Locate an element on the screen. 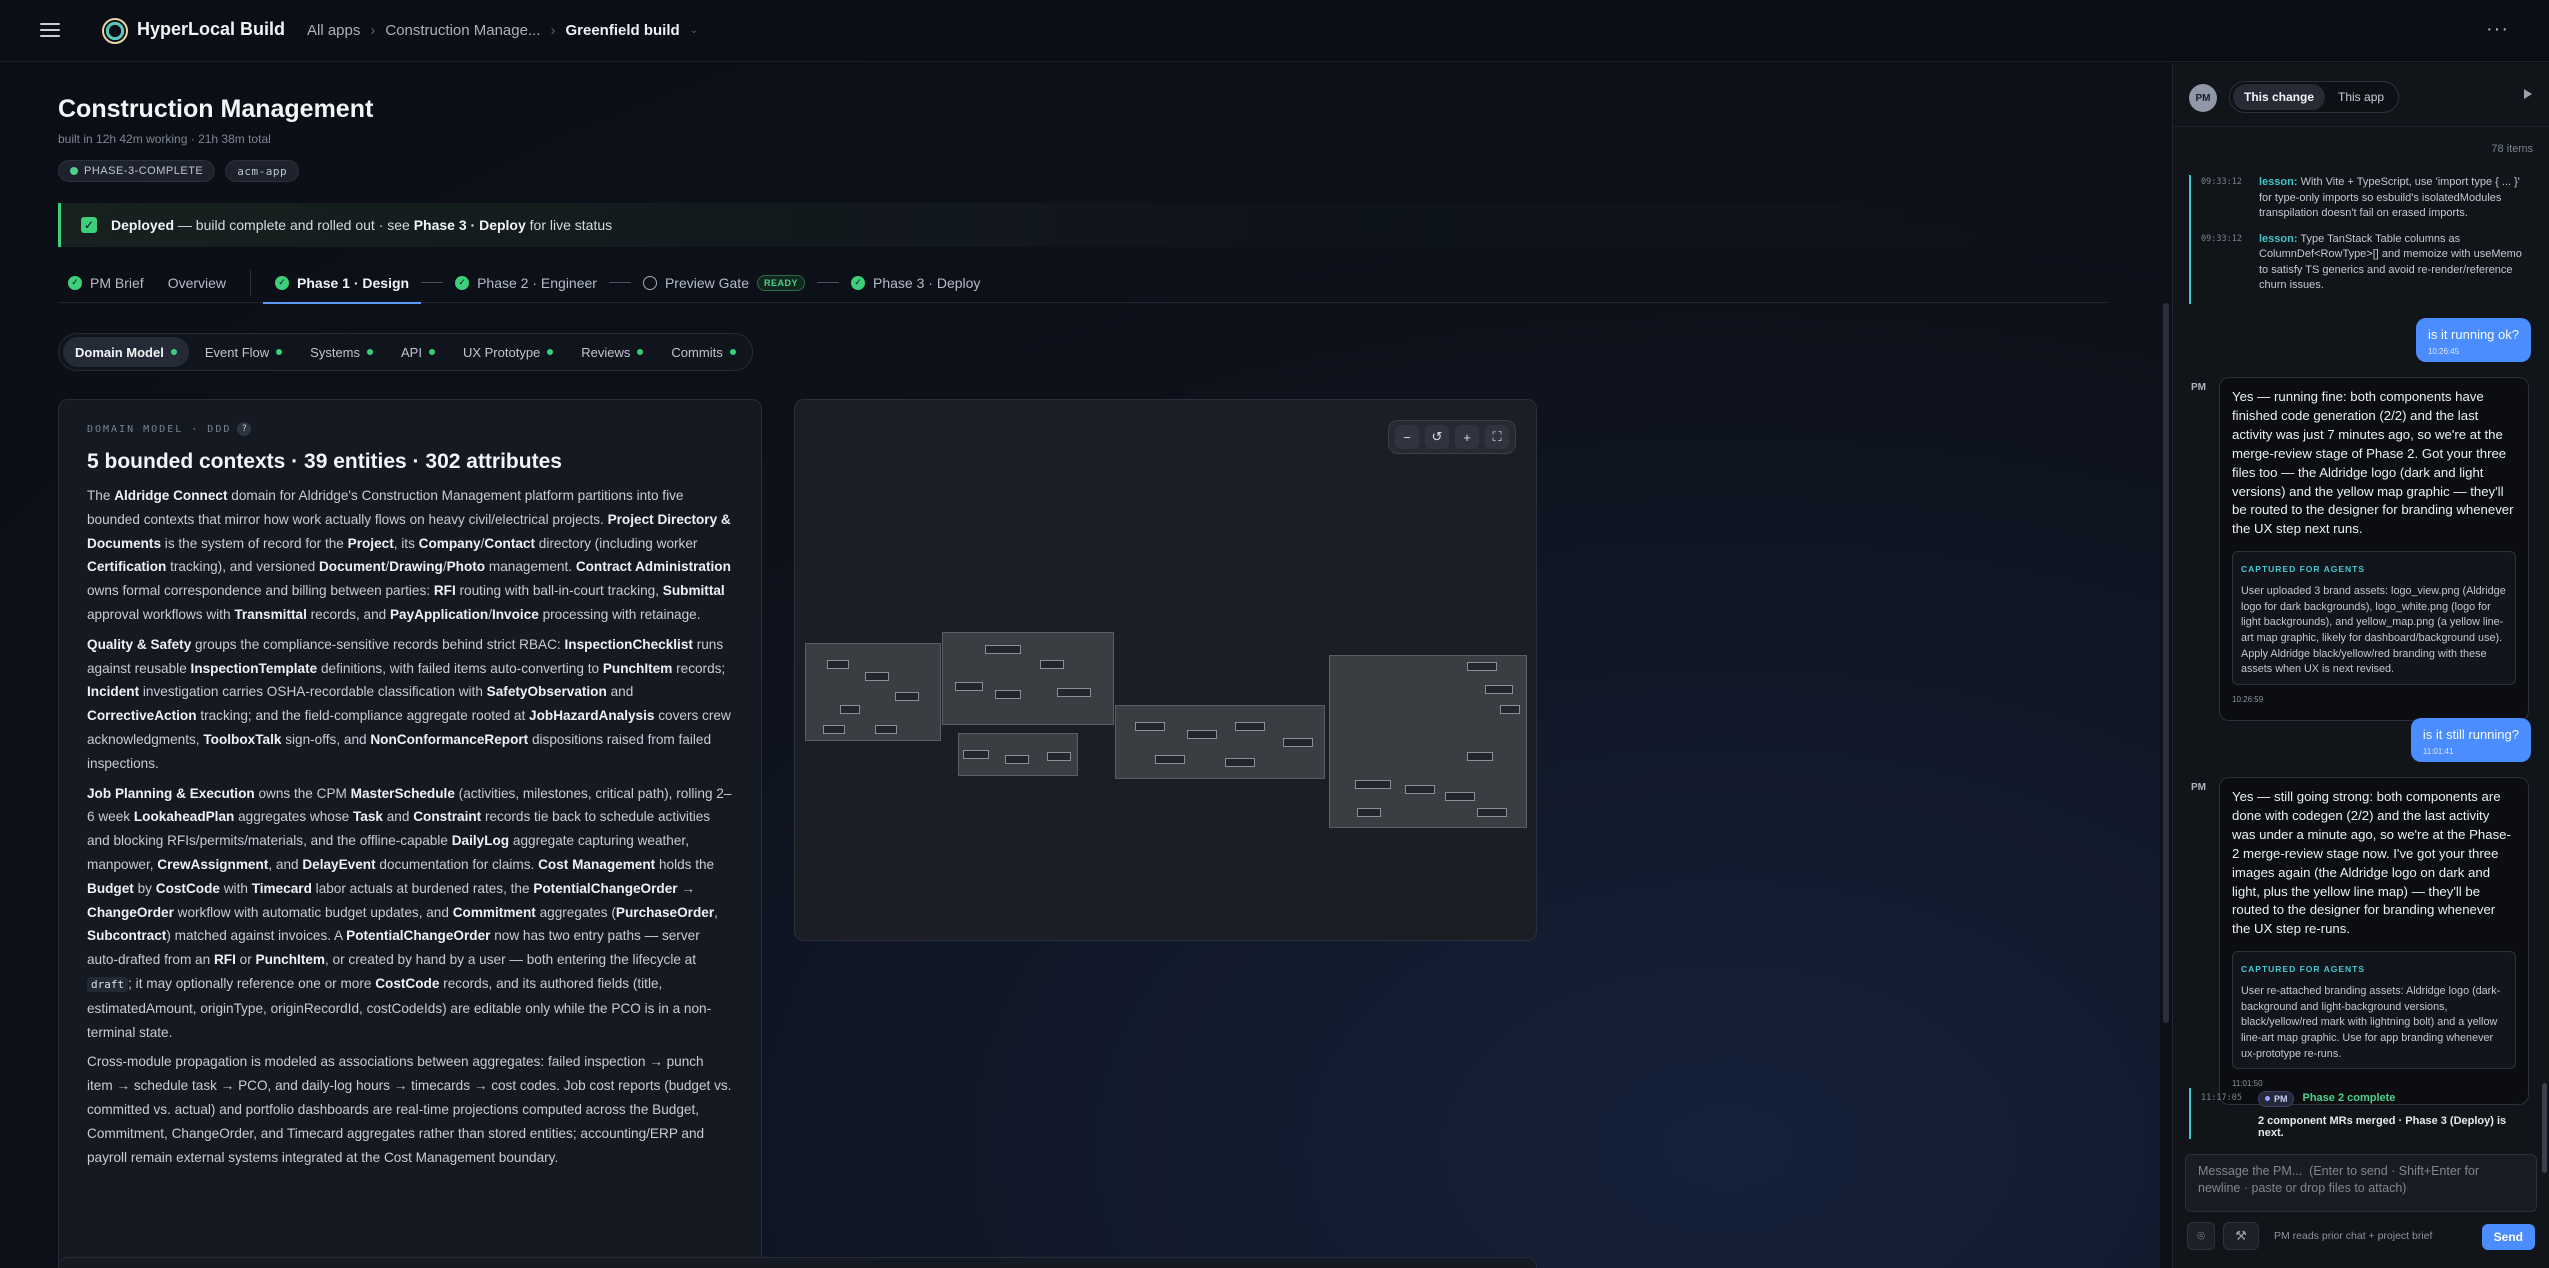 This screenshot has width=2549, height=1268. help-icon: ? is located at coordinates (244, 429).